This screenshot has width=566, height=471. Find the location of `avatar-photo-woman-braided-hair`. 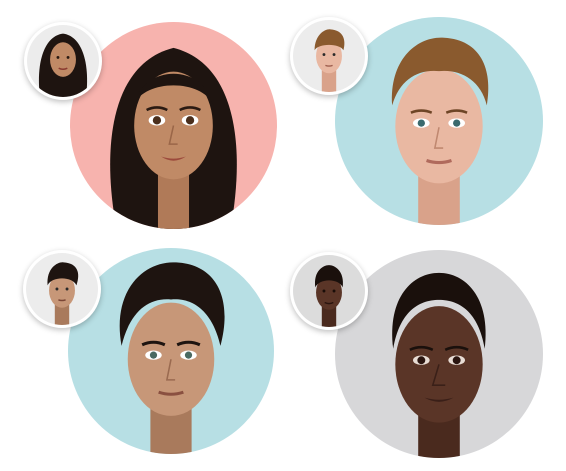

avatar-photo-woman-braided-hair is located at coordinates (329, 291).